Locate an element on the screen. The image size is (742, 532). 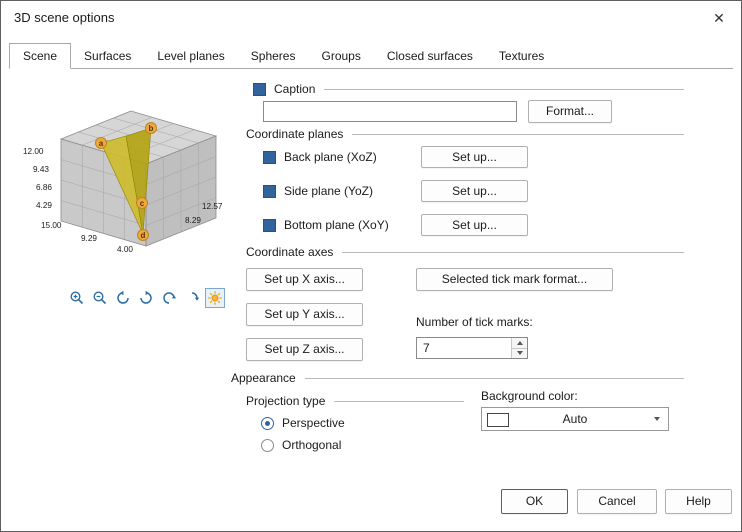
x-tick: 15.00 is located at coordinates (51, 225).